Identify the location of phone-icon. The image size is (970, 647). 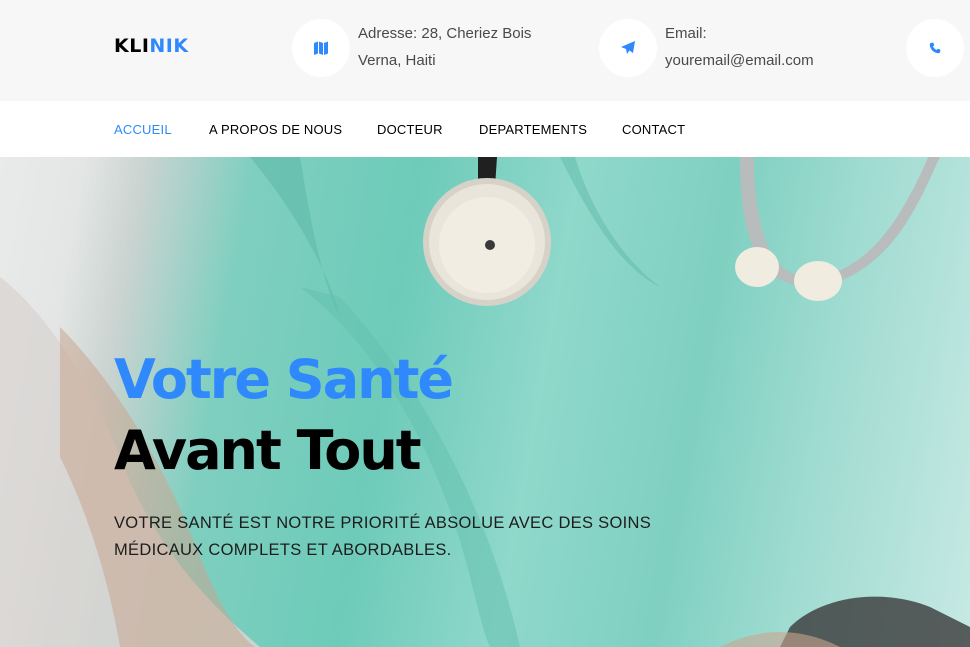
(935, 48).